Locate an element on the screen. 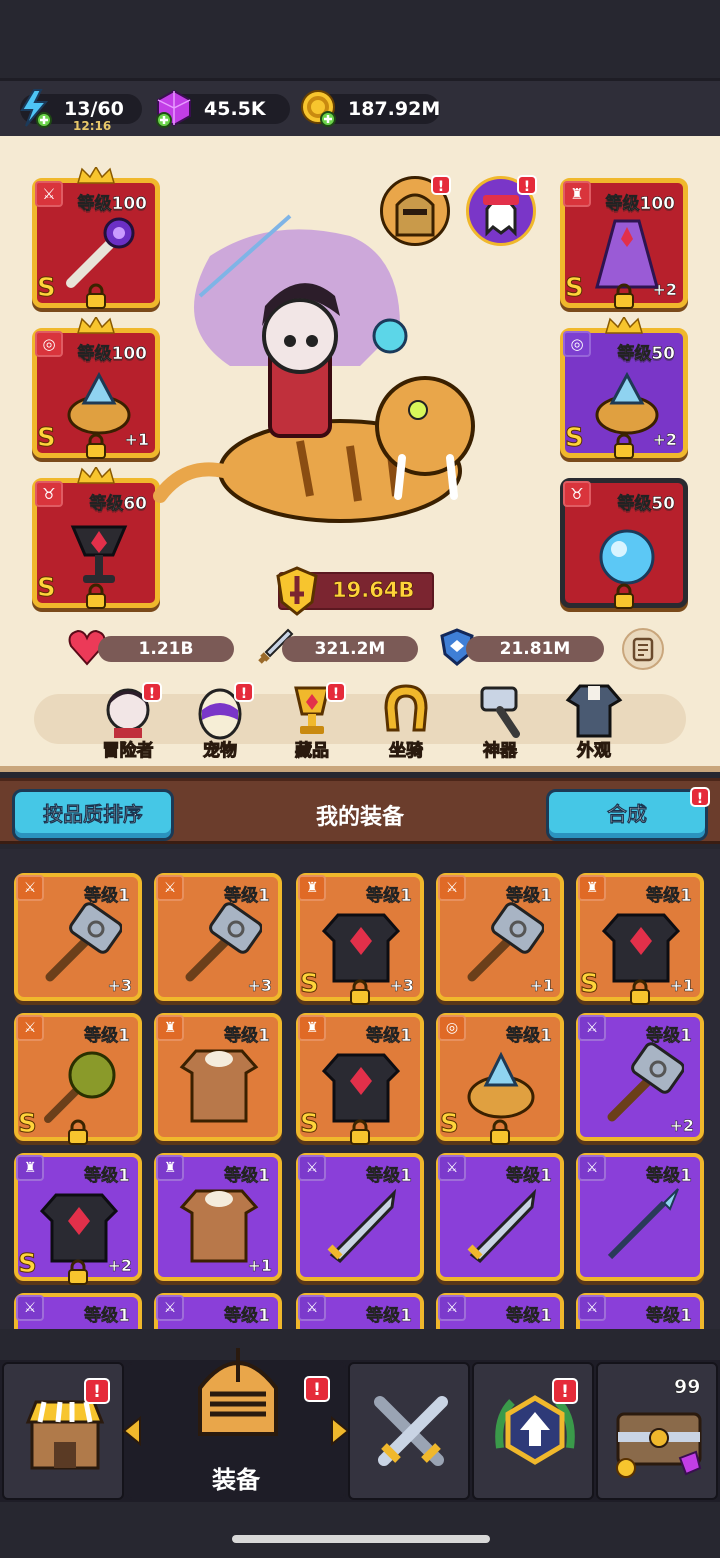 The image size is (720, 1558). gold-counter: 187.92M is located at coordinates (371, 108).